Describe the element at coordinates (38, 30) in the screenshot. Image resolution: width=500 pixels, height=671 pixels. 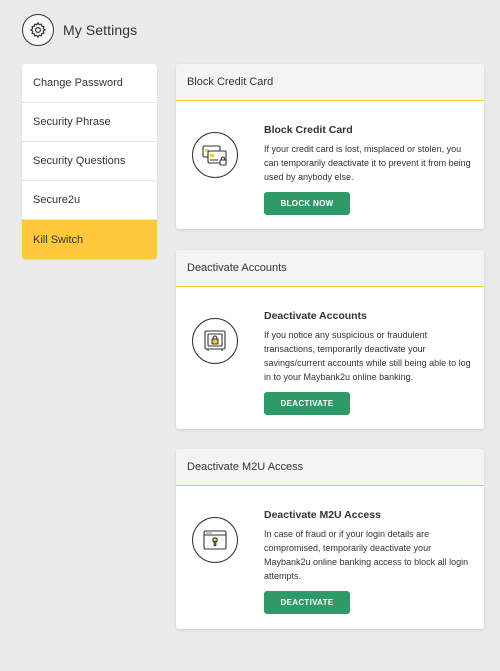
I see `gear-icon` at that location.